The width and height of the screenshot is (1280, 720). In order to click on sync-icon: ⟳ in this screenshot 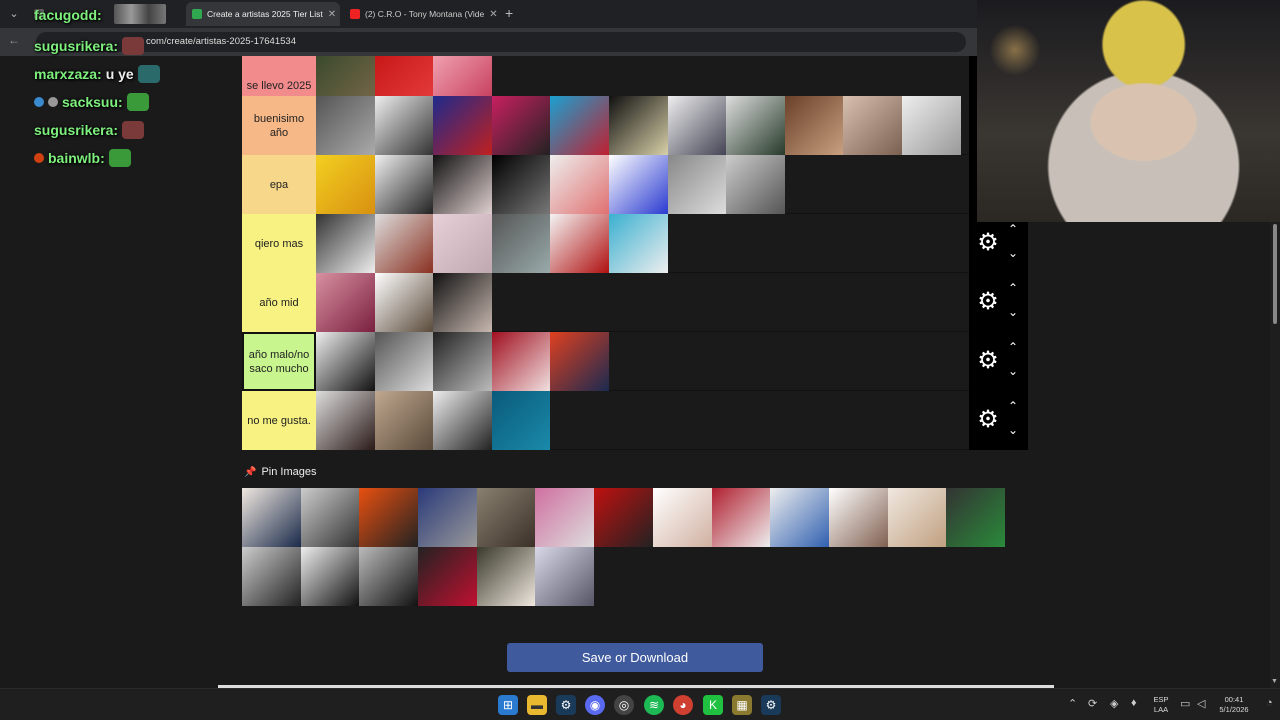, I will do `click(1092, 703)`.